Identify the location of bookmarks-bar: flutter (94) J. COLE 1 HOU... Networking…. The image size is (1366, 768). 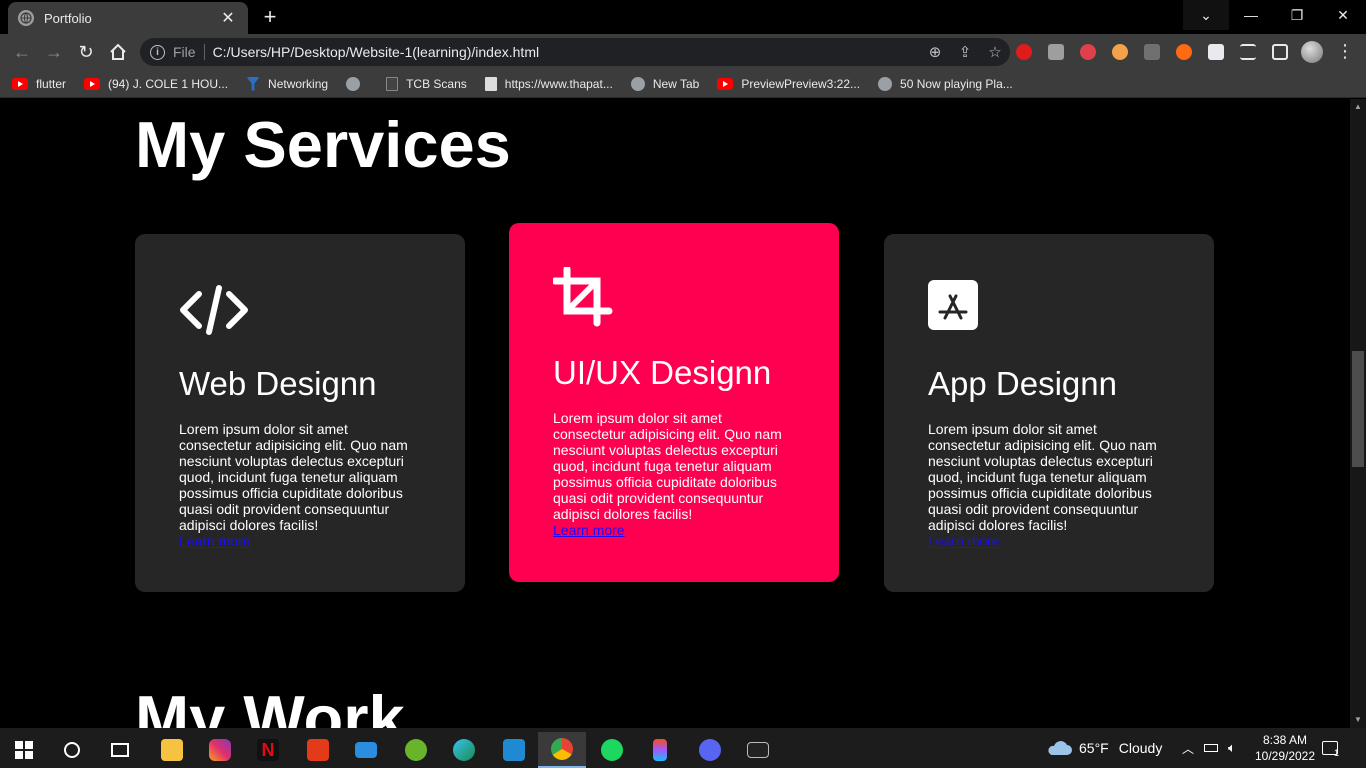
(683, 84).